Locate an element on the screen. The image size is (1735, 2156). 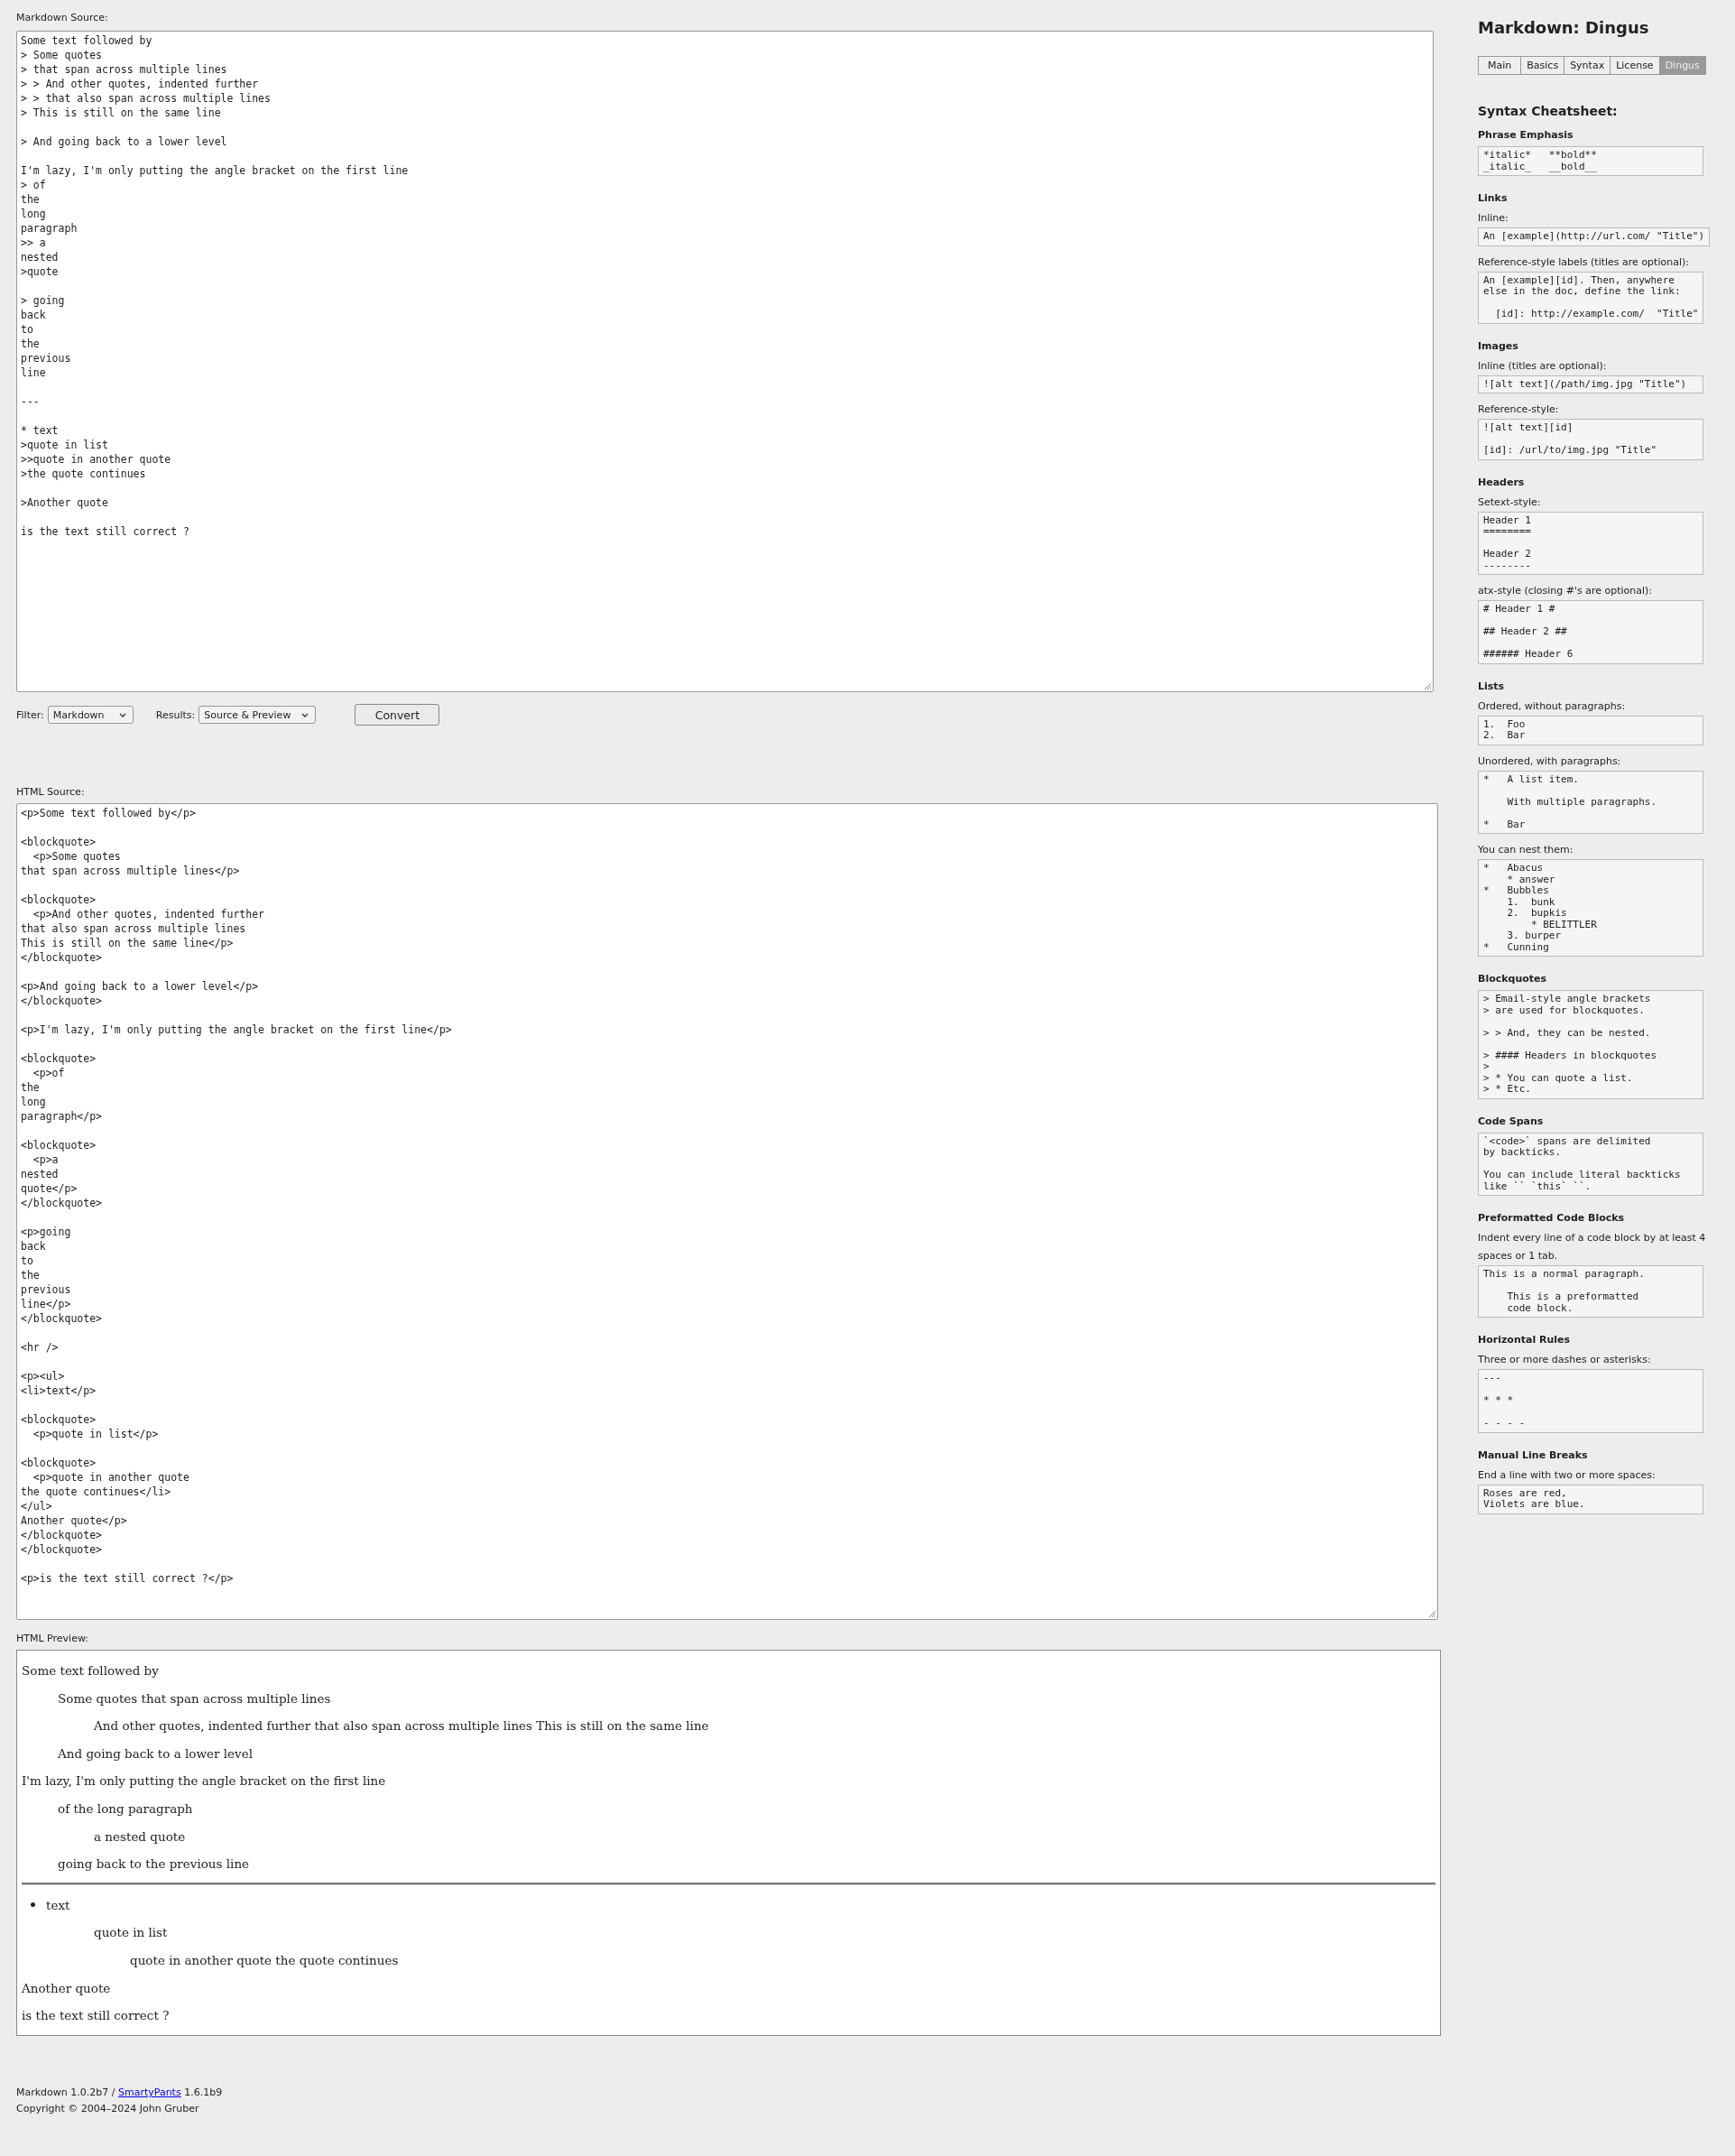
paragraph: is the text still correct ? is located at coordinates (96, 2015).